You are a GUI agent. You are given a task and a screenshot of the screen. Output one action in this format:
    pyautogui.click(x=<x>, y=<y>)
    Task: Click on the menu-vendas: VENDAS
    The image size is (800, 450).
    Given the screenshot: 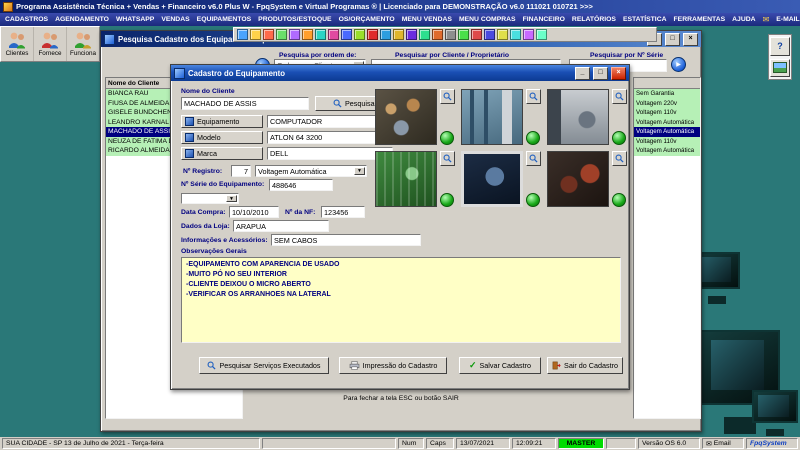 What is the action you would take?
    pyautogui.click(x=175, y=19)
    